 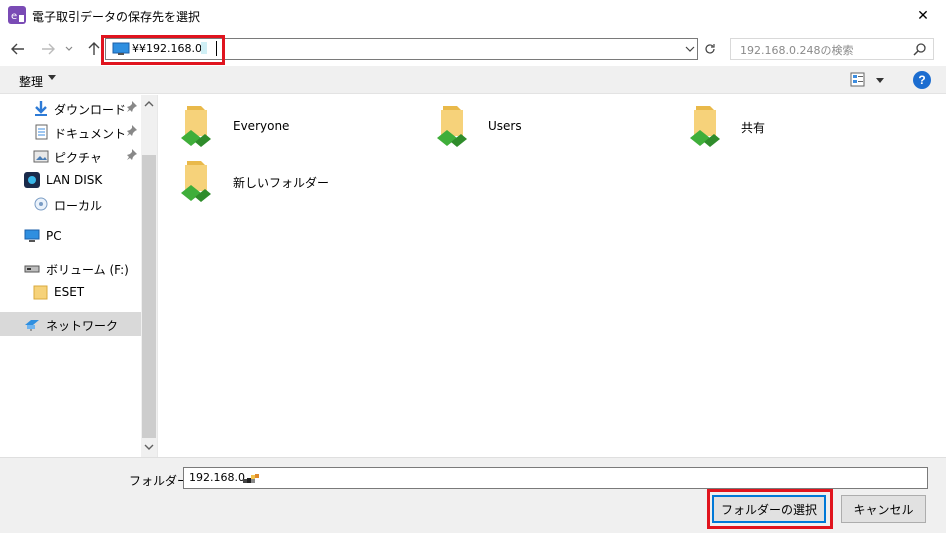 I want to click on sidebar-item-label: ESET, so click(x=69, y=292).